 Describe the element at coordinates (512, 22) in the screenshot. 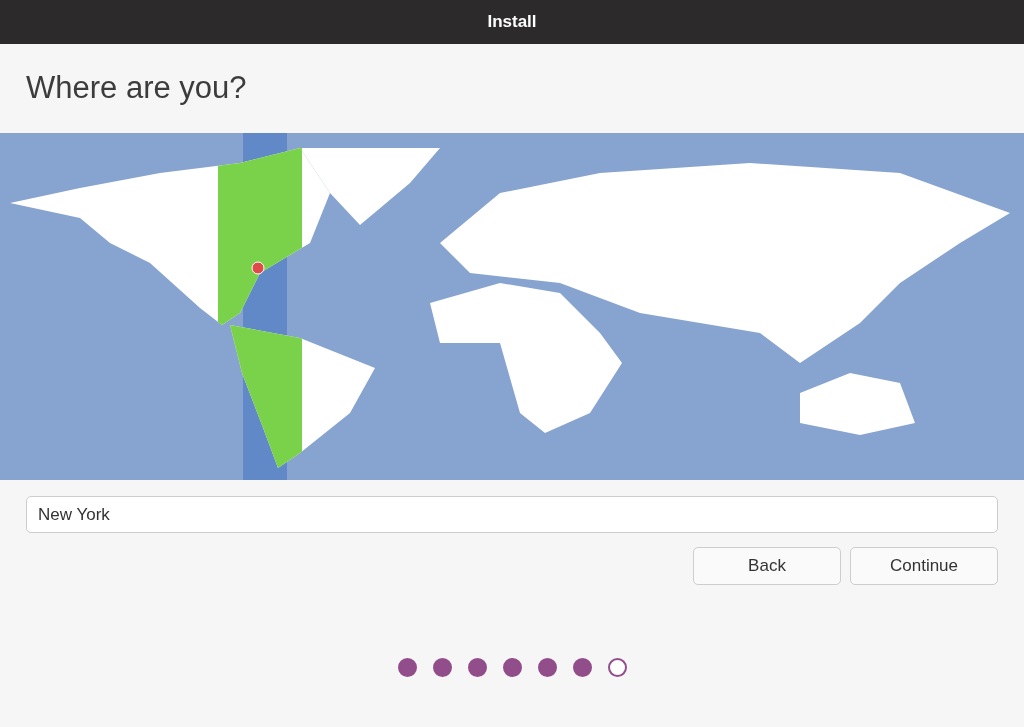

I see `window-title: Install` at that location.